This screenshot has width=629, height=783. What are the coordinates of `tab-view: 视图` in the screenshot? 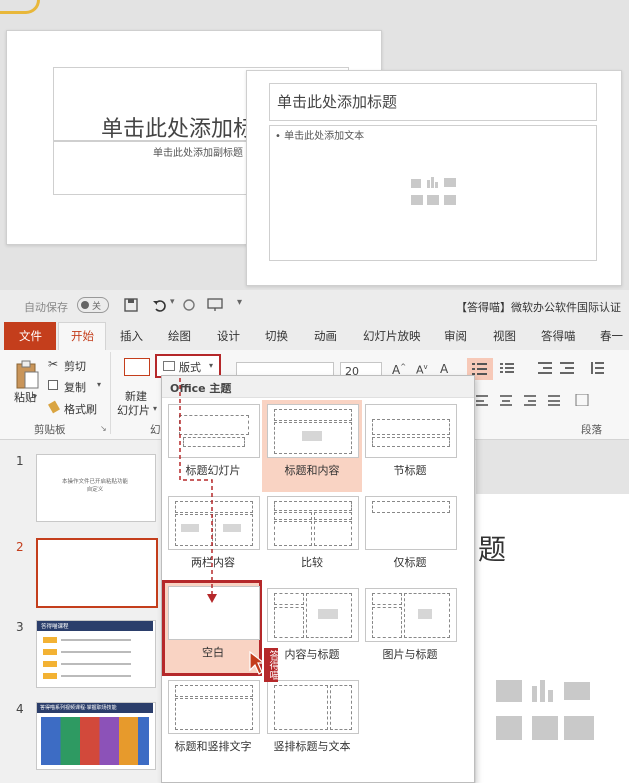 It's located at (504, 336).